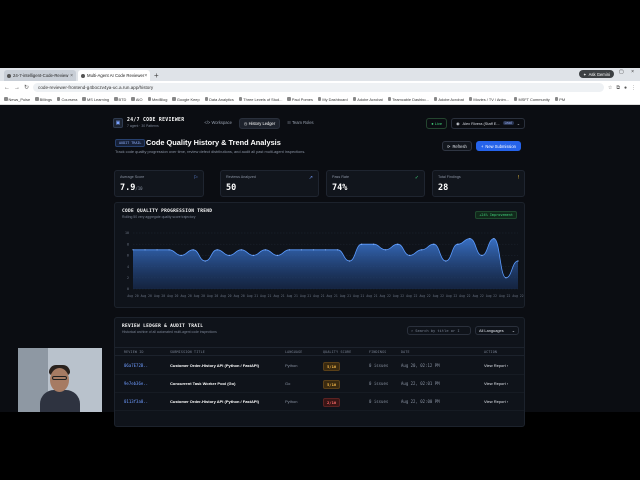  What do you see at coordinates (559, 99) in the screenshot?
I see `bookmark-item: PM` at bounding box center [559, 99].